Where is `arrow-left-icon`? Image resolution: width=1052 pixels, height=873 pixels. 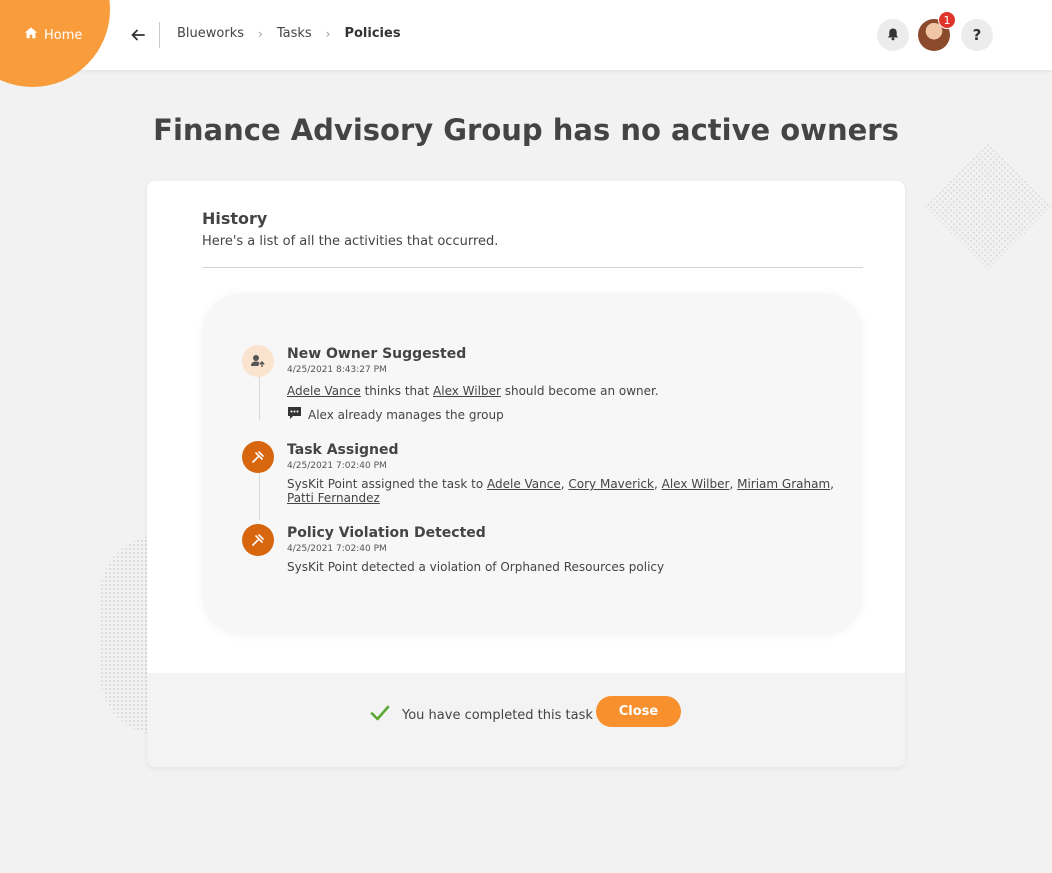 arrow-left-icon is located at coordinates (138, 35).